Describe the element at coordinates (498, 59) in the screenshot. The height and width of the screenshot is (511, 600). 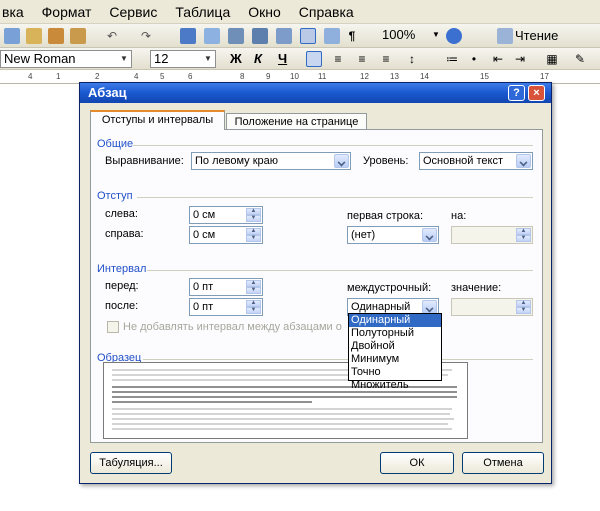
I see `decrease-indent-icon: ⇤` at that location.